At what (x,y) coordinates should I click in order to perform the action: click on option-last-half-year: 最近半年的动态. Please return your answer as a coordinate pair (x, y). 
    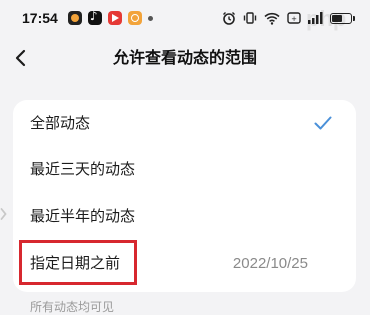
    Looking at the image, I should click on (184, 216).